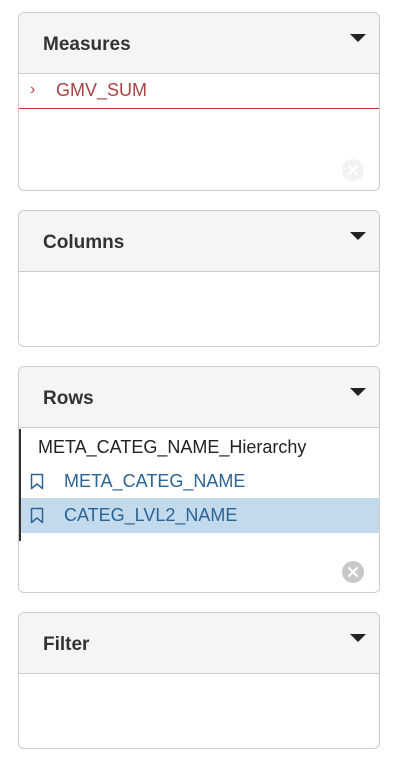 This screenshot has width=414, height=782. Describe the element at coordinates (102, 90) in the screenshot. I see `measure-item-label: GMV_SUM` at that location.